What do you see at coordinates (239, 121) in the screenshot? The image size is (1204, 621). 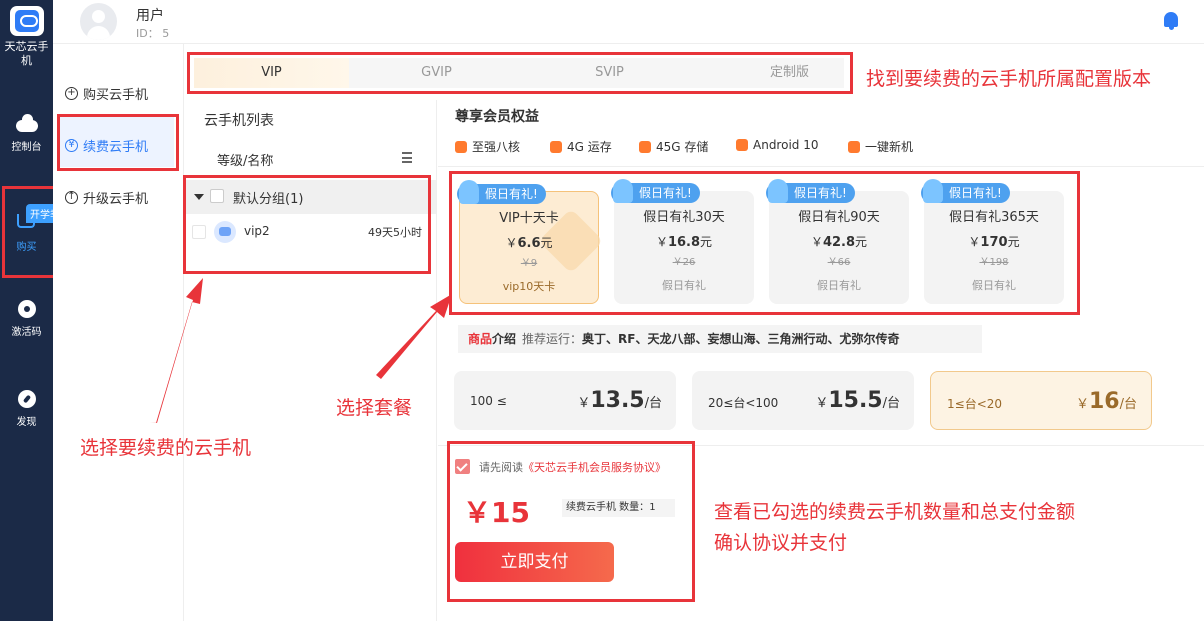 I see `device-list-title: 云手机列表` at bounding box center [239, 121].